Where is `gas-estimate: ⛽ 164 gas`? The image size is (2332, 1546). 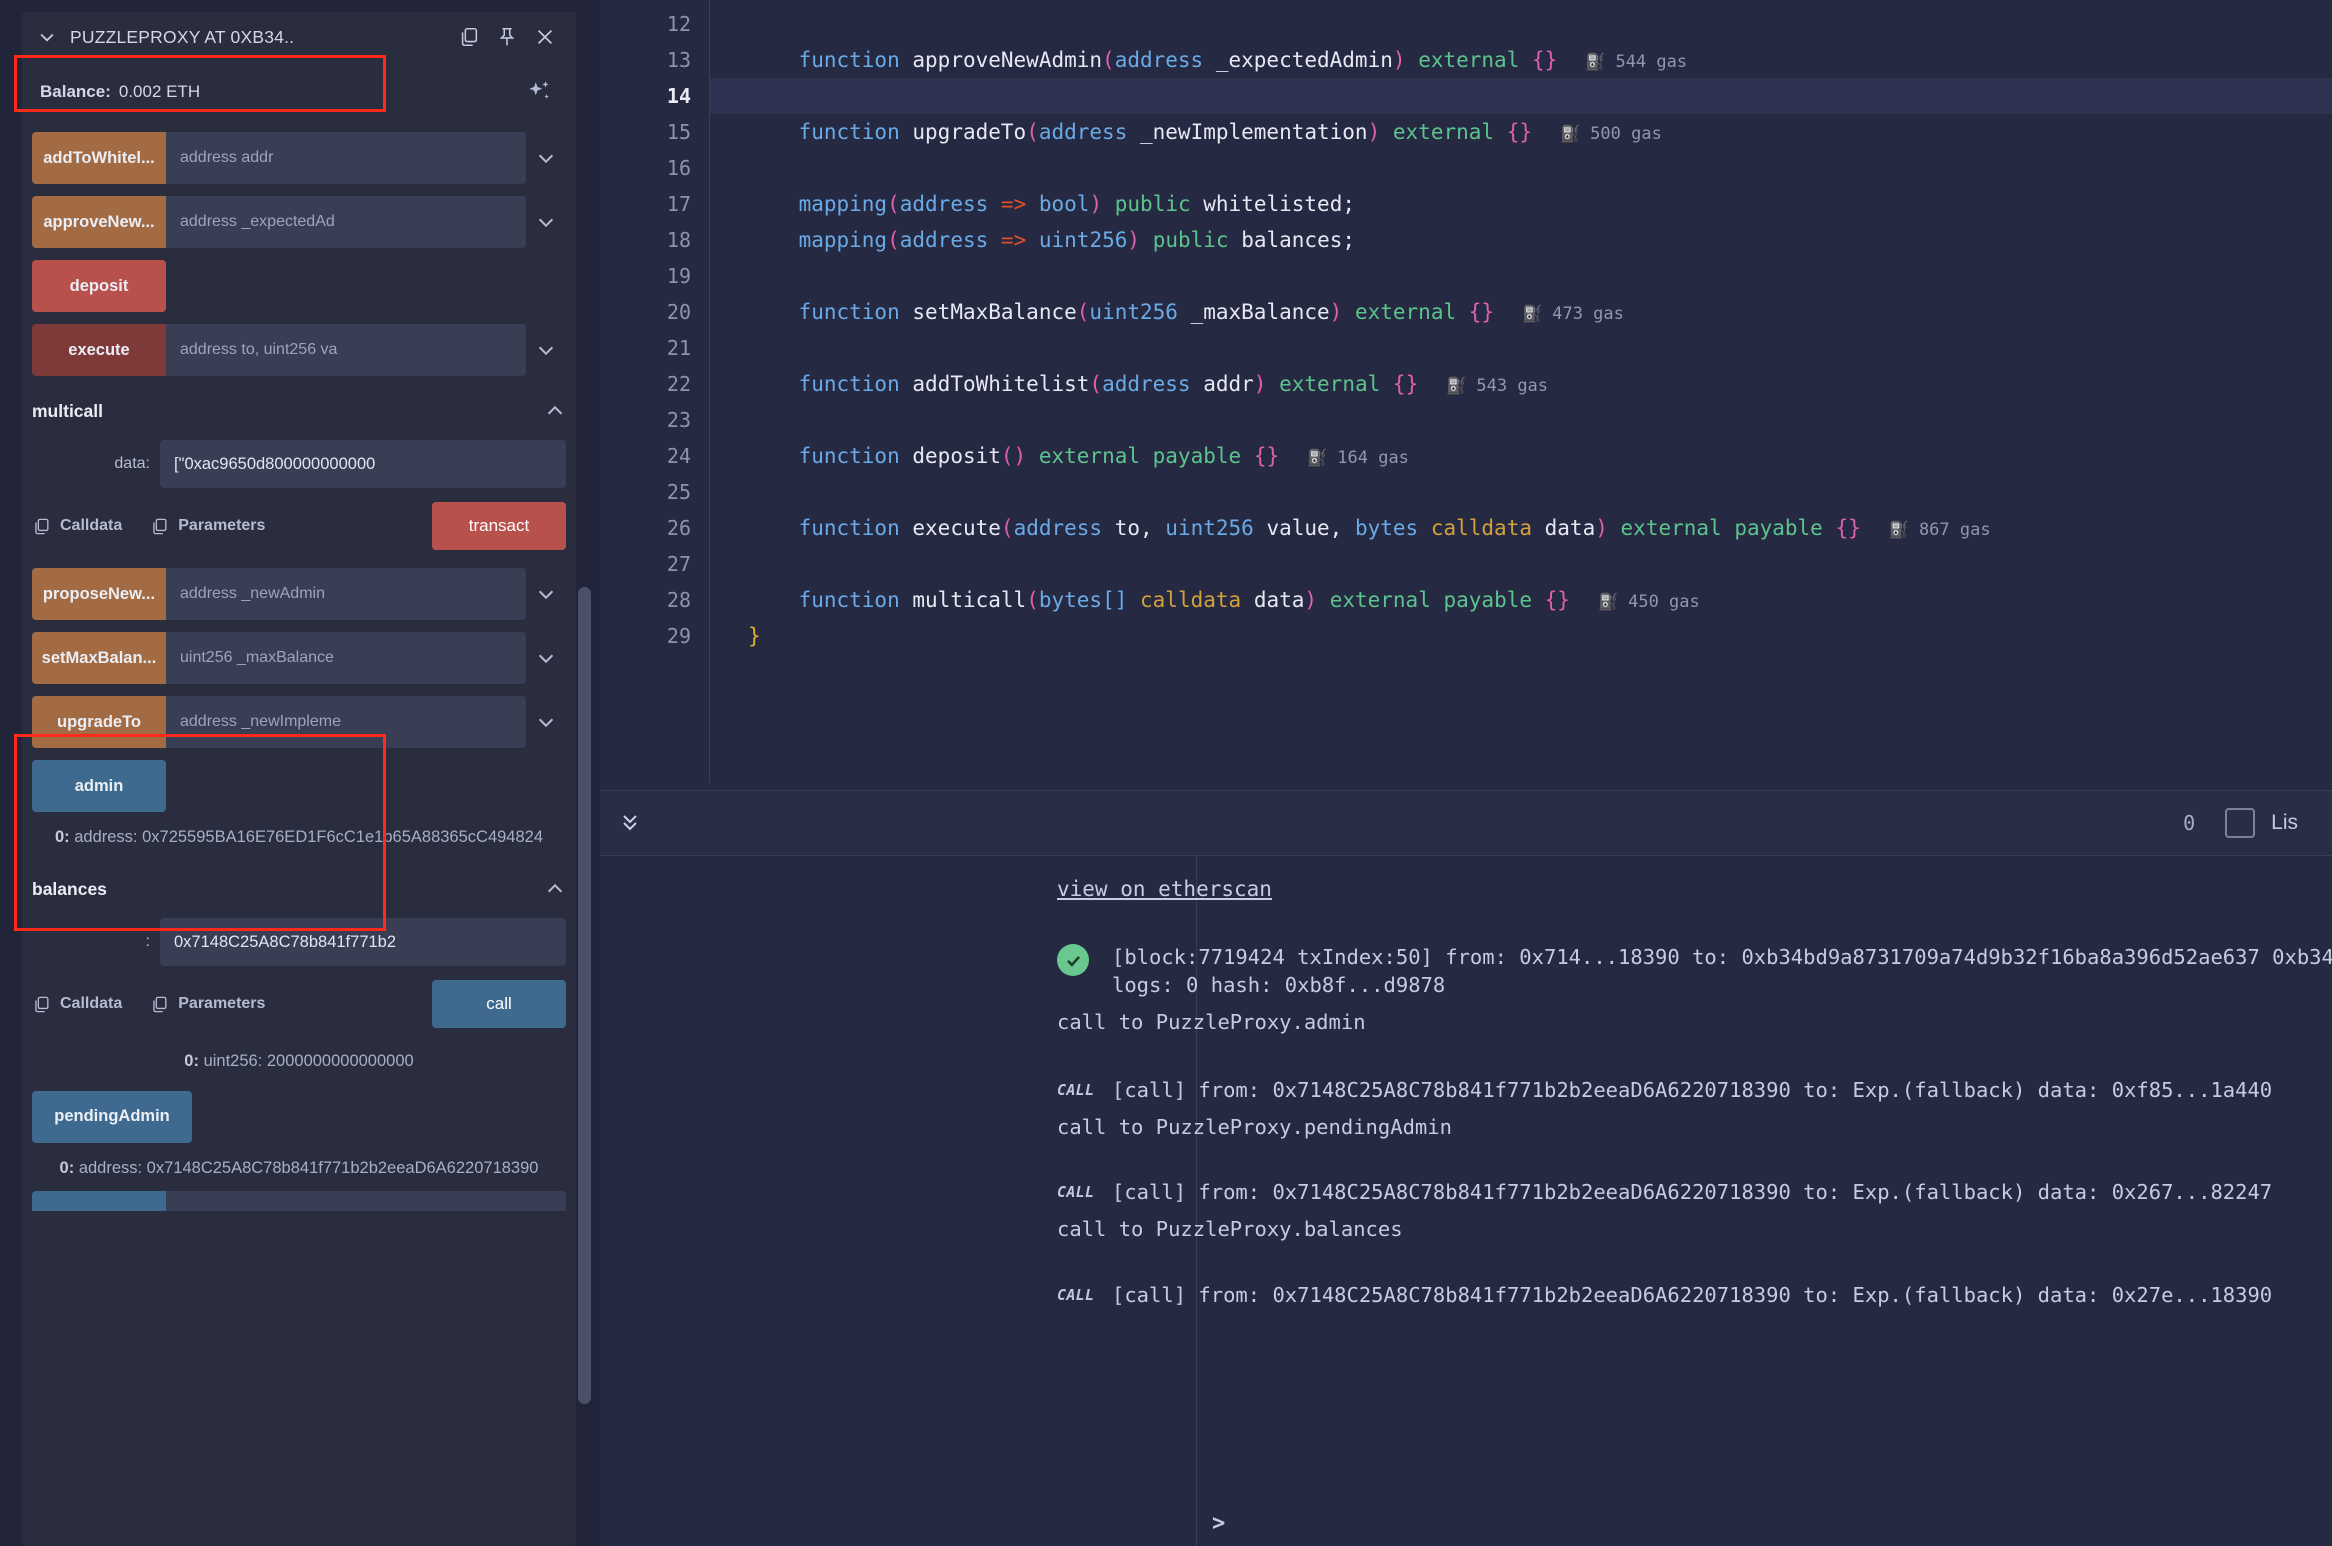
gas-estimate: ⛽ 164 gas is located at coordinates (1358, 458).